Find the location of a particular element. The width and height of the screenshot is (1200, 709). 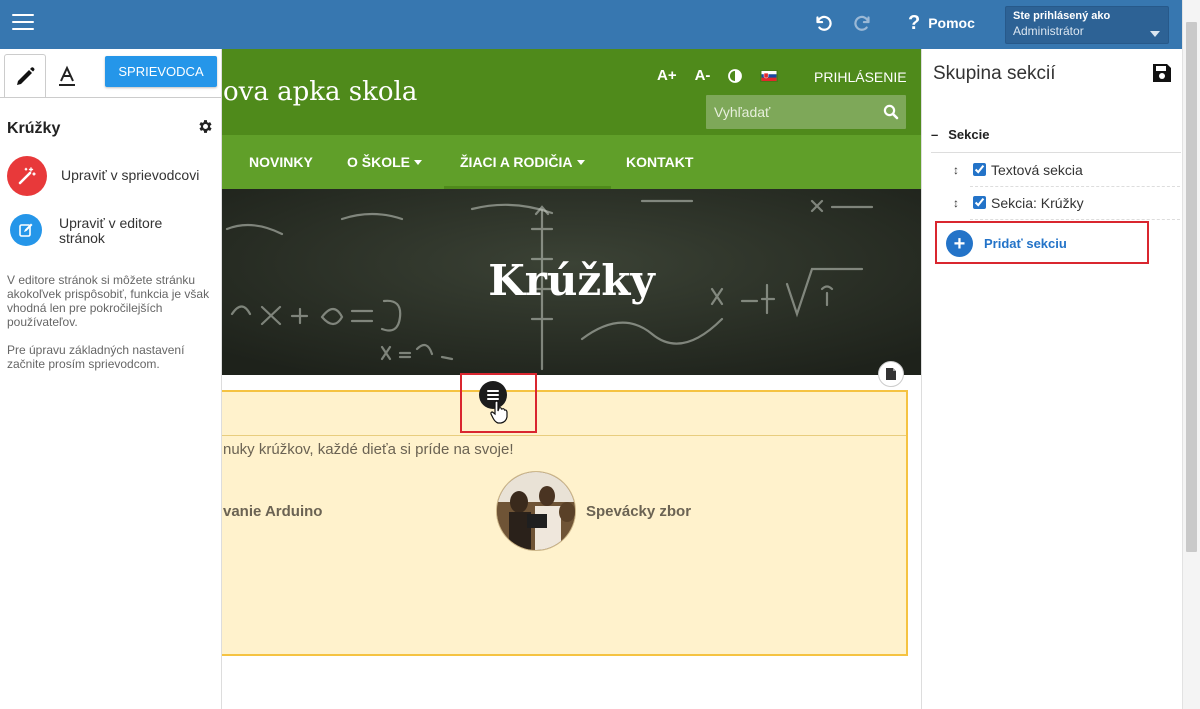

edit-page-icon is located at coordinates (26, 230).